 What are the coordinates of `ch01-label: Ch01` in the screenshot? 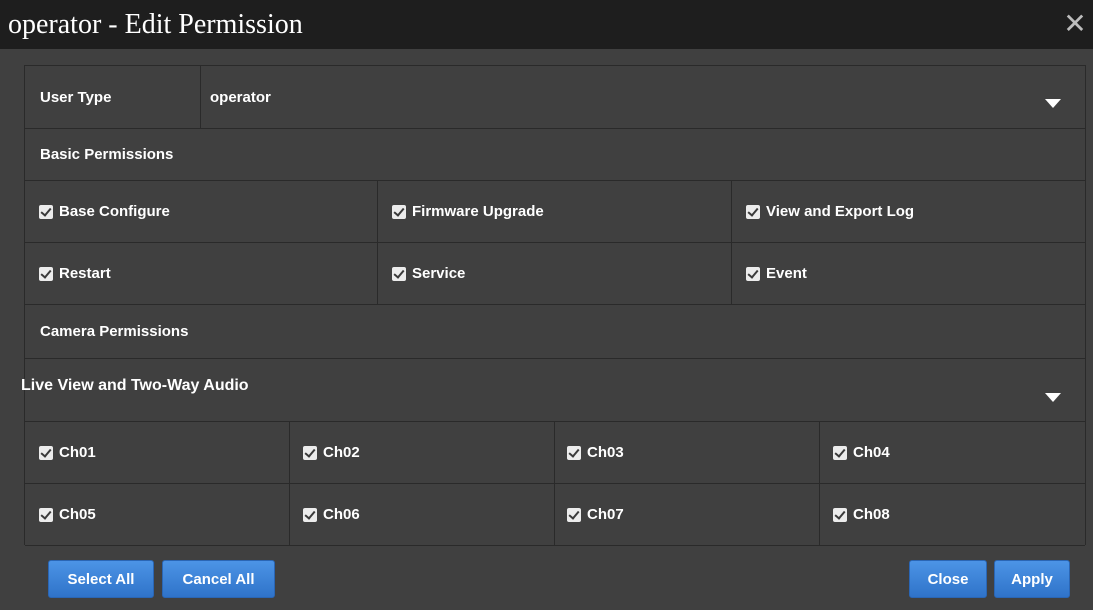 It's located at (77, 452).